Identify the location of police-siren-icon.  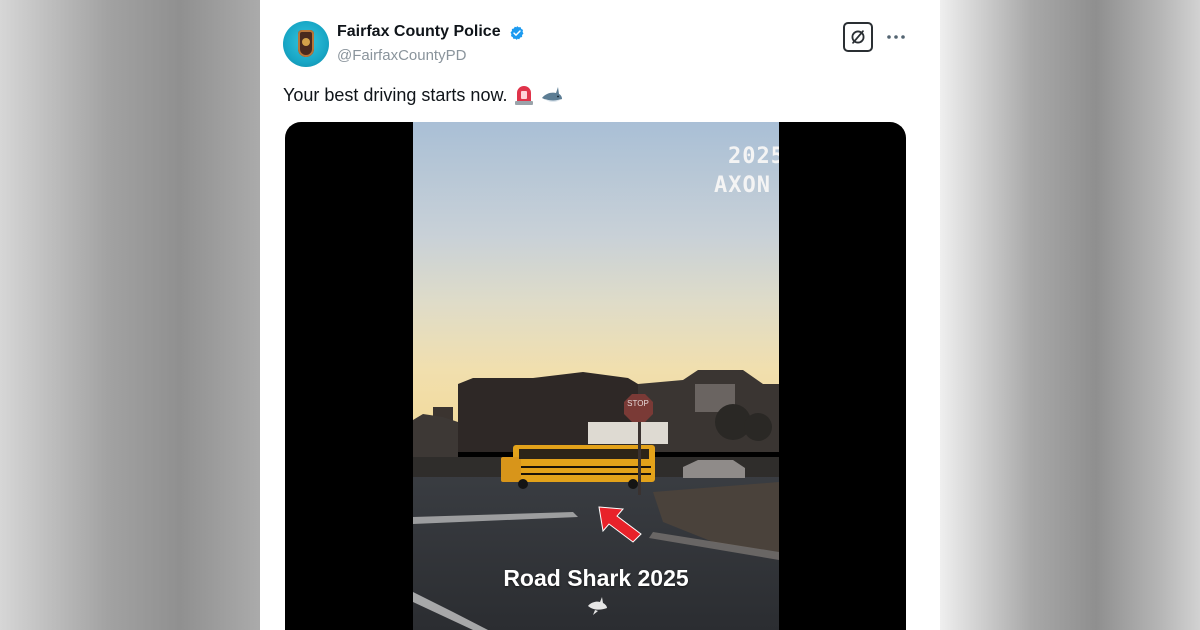
(524, 95).